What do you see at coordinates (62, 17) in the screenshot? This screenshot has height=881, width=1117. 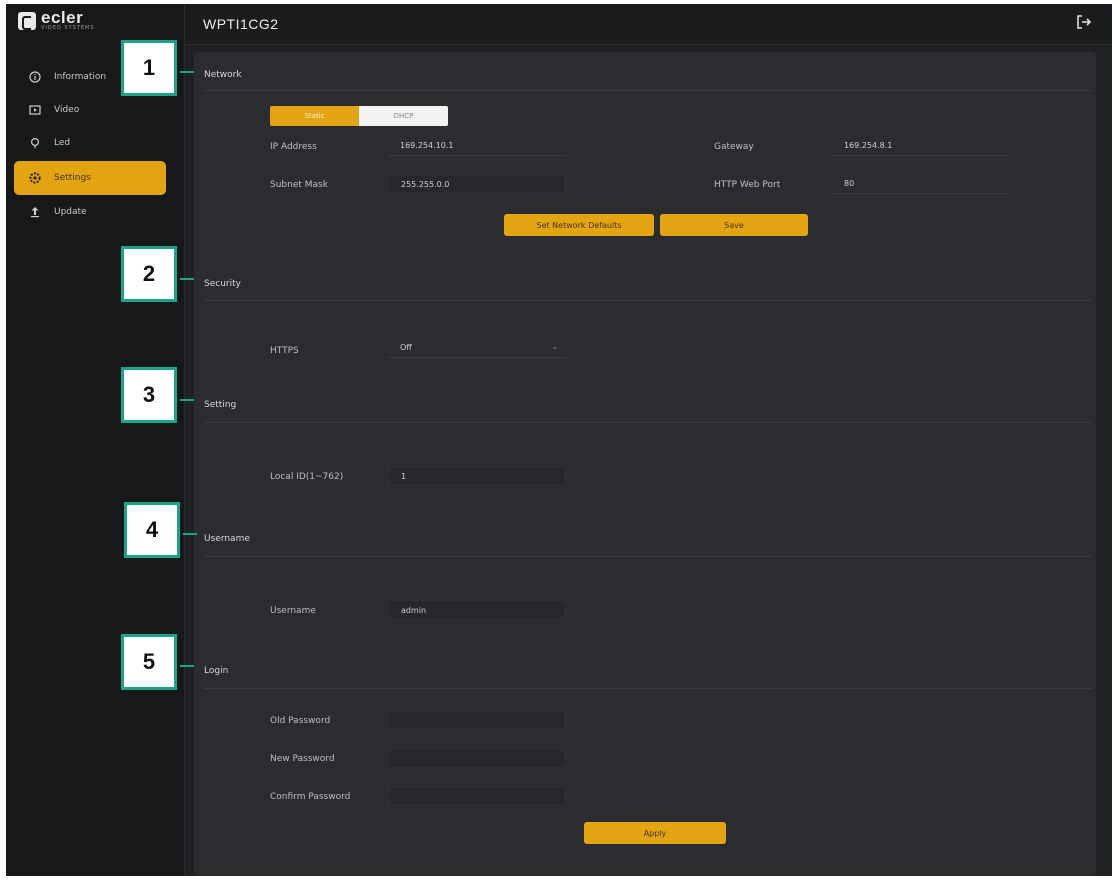 I see `brand-name: ecler` at bounding box center [62, 17].